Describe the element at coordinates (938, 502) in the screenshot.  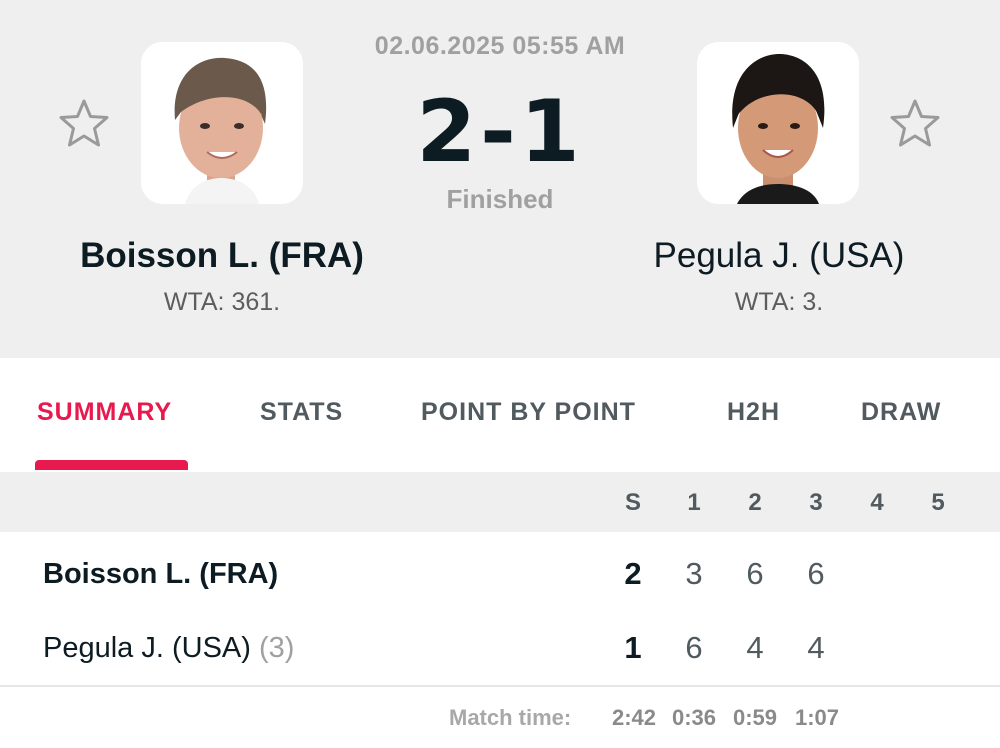
I see `column-header-set-5: 5` at that location.